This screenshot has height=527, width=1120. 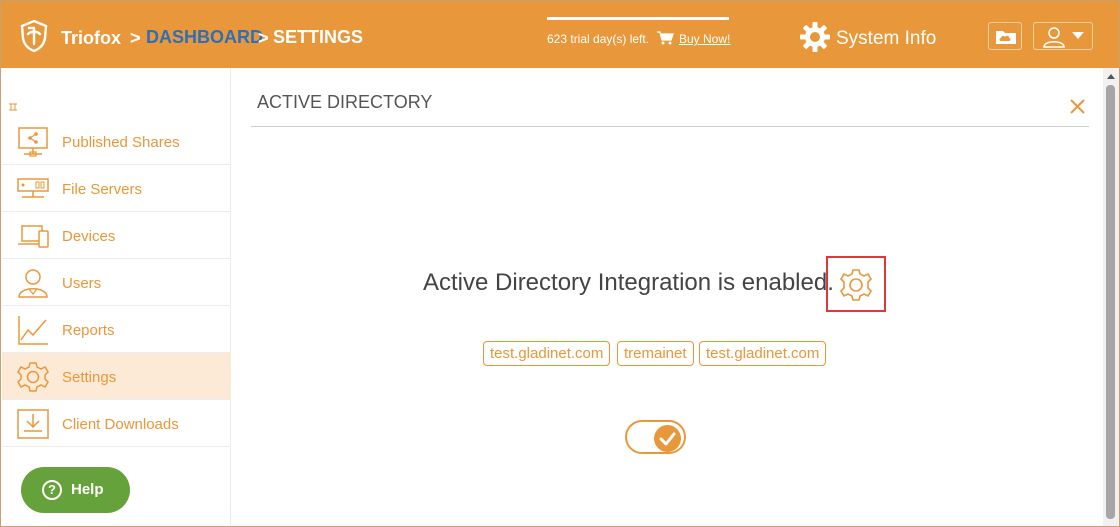 I want to click on help-button: ? Help, so click(x=75, y=490).